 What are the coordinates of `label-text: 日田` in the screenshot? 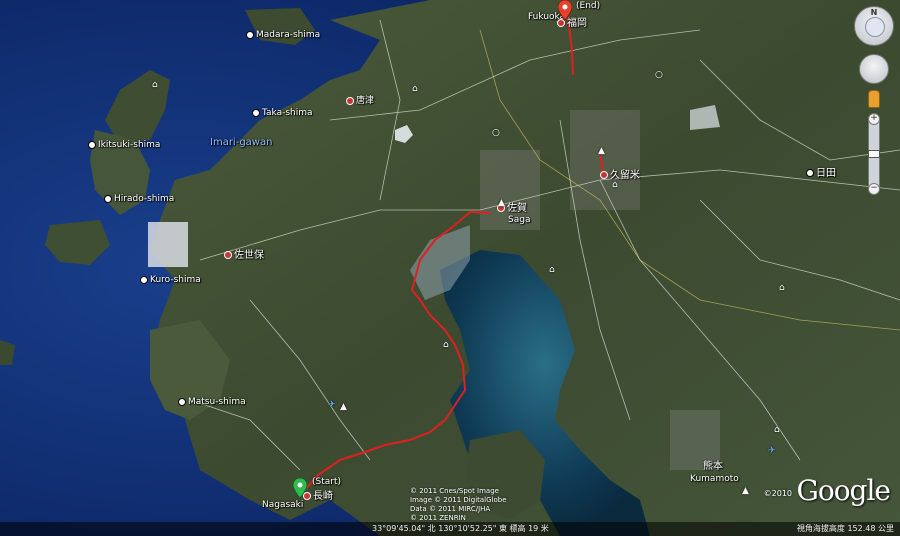 It's located at (826, 173).